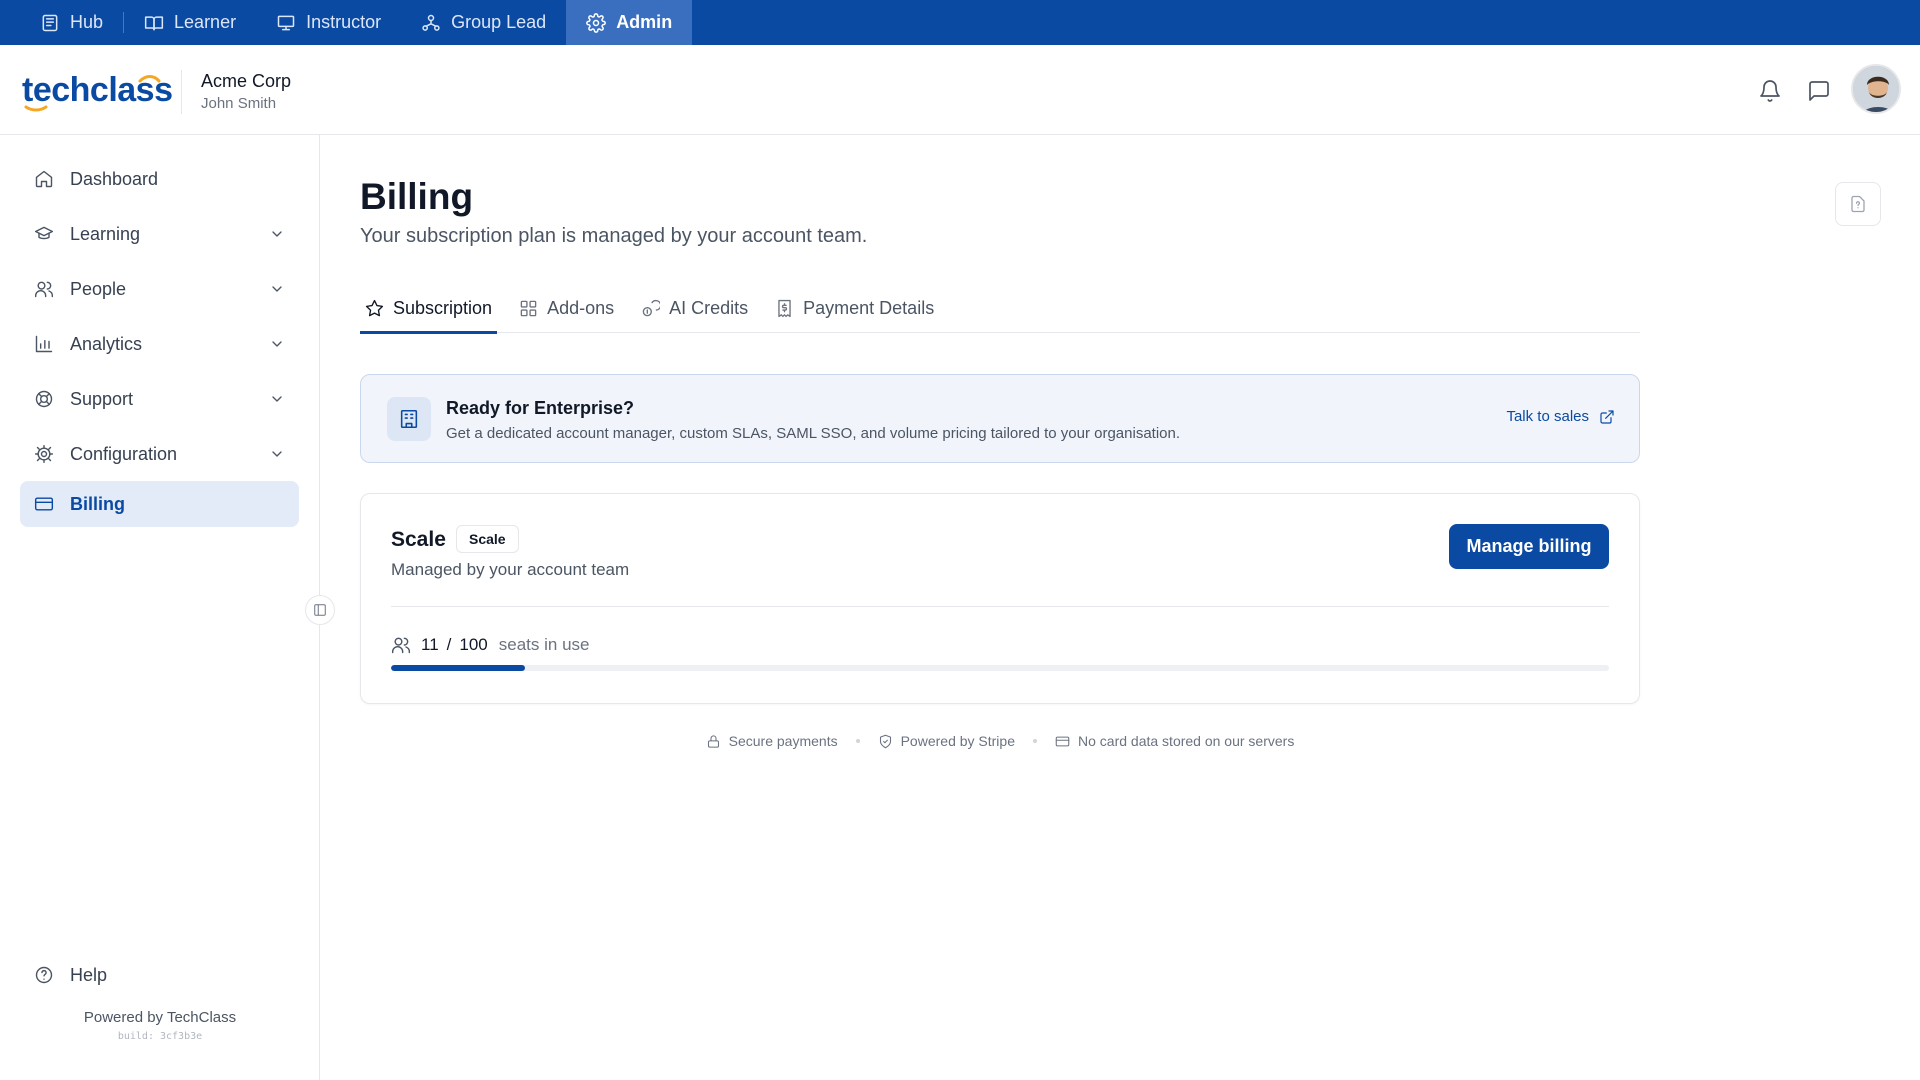 The width and height of the screenshot is (1920, 1080). I want to click on tab-label: Add-ons, so click(581, 307).